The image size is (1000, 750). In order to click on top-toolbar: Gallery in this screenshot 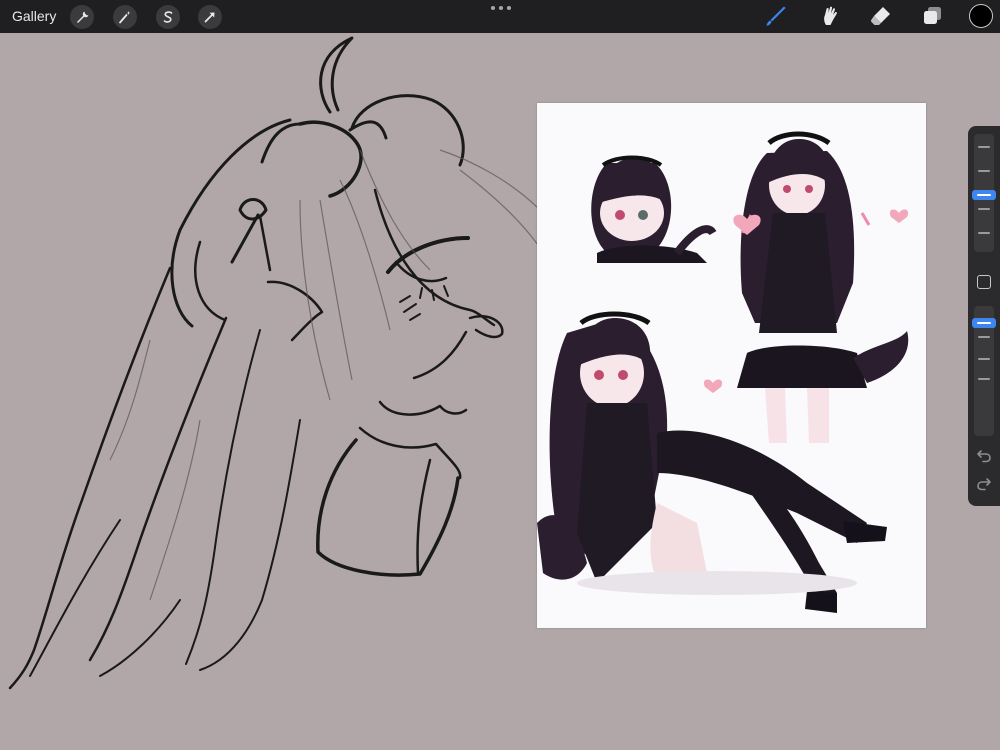, I will do `click(500, 16)`.